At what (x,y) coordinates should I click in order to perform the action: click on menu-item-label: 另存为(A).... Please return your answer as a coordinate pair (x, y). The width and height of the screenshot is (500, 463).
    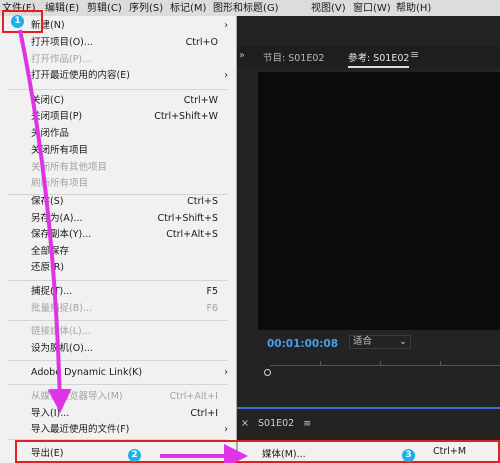
    Looking at the image, I should click on (57, 218).